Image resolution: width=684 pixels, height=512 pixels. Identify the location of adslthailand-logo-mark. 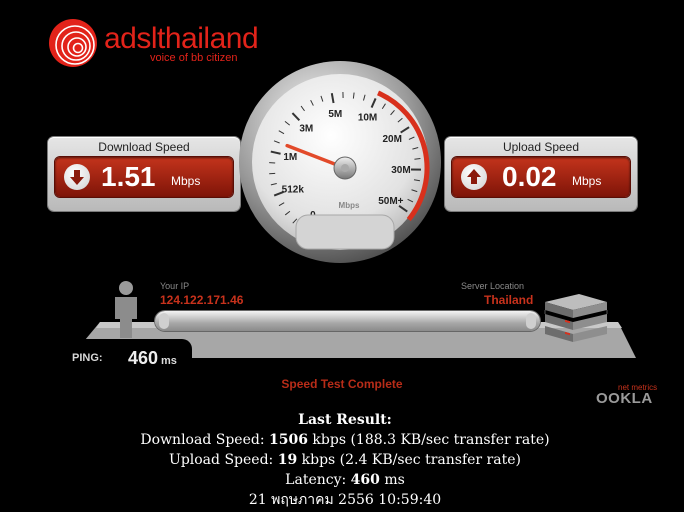
(73, 43).